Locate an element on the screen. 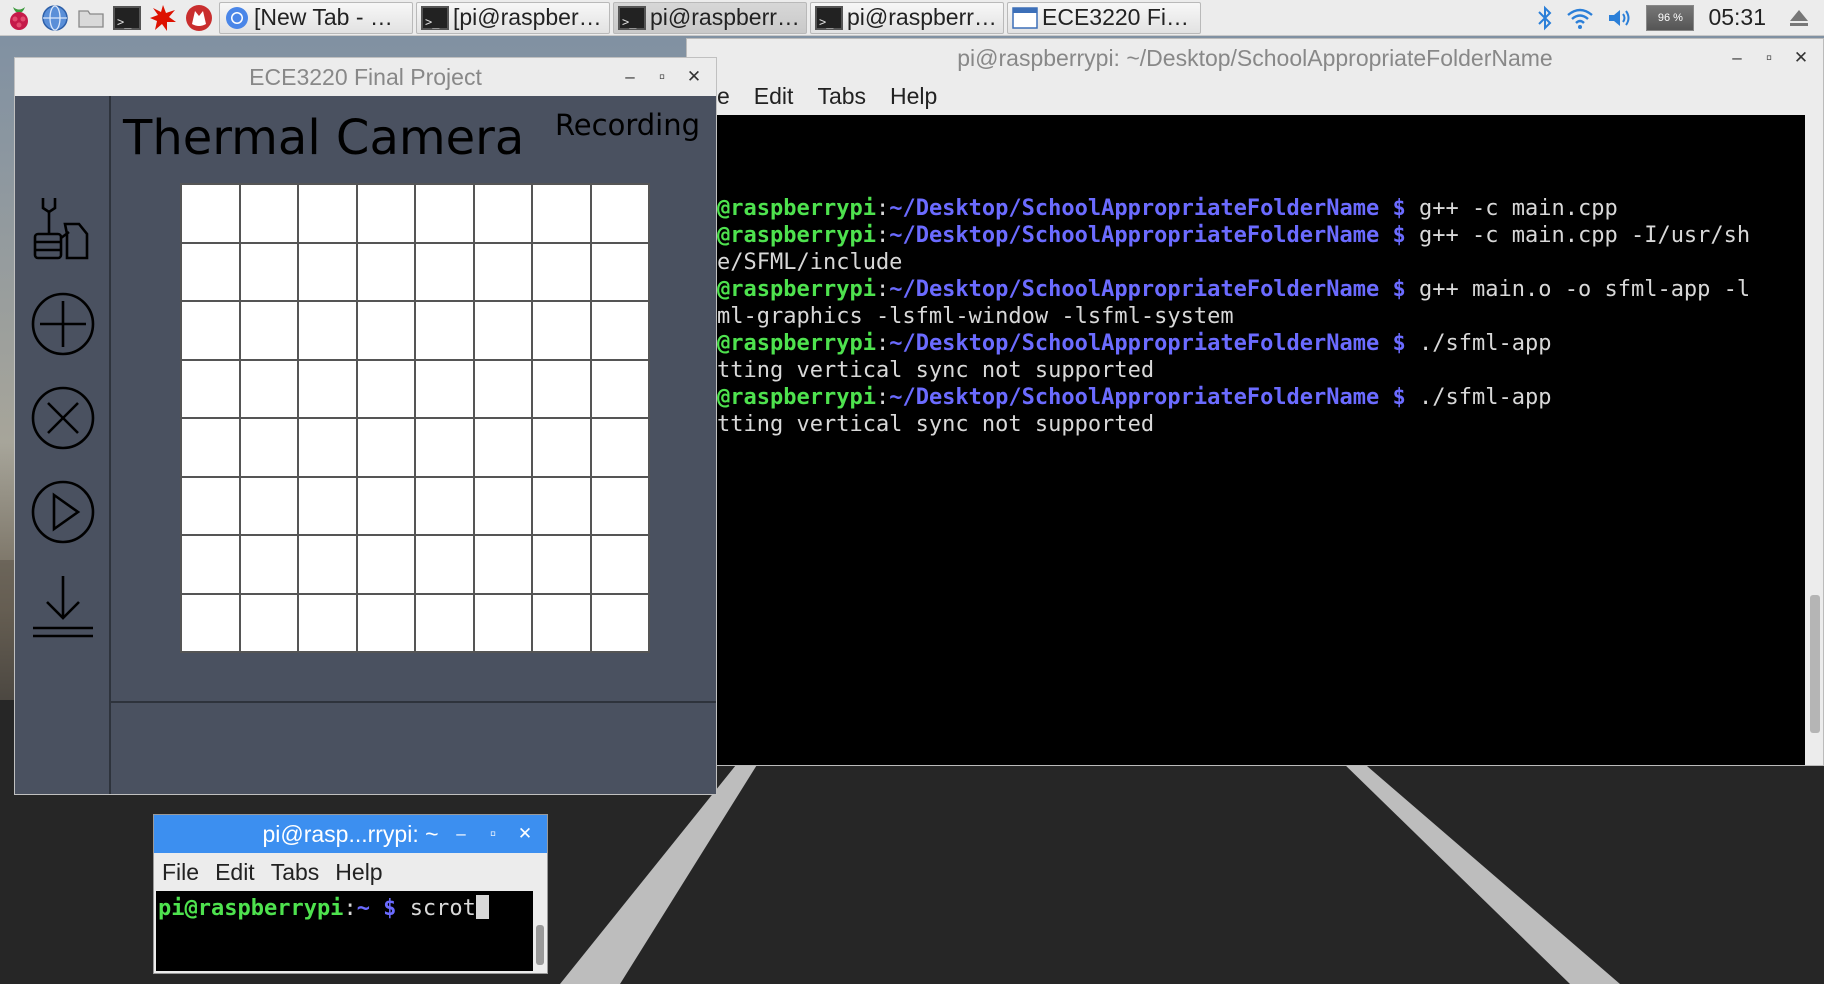  clock: 05:31 is located at coordinates (1737, 17).